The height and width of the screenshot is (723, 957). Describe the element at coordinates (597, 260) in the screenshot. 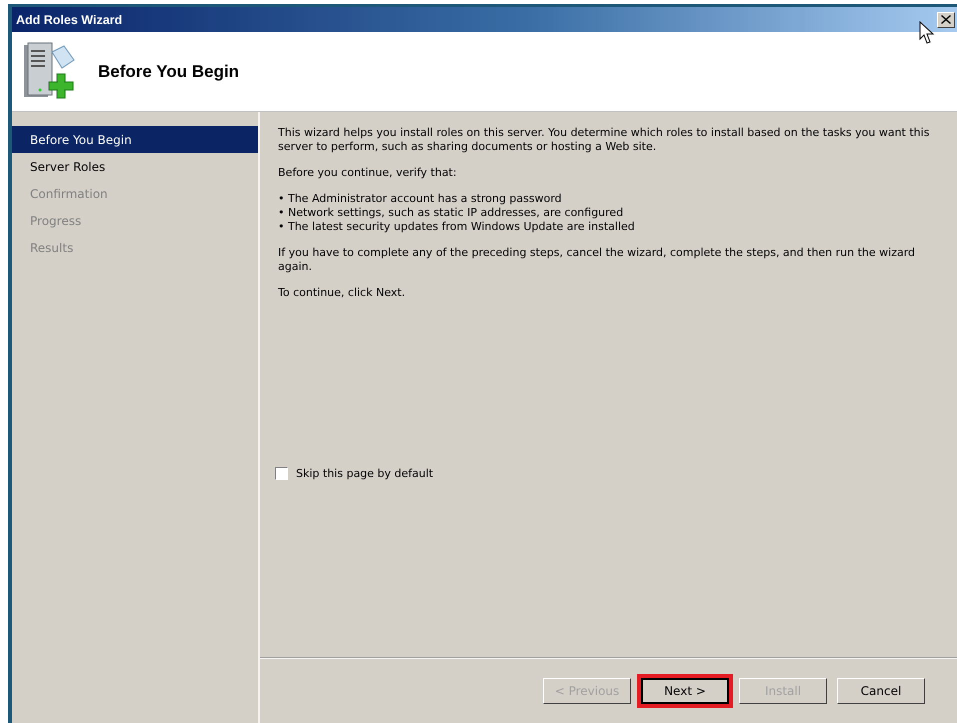

I see `note-text: If you have to complete any of the preceding steps, cancel the wizard, complete the steps, and then run the wizard again.` at that location.